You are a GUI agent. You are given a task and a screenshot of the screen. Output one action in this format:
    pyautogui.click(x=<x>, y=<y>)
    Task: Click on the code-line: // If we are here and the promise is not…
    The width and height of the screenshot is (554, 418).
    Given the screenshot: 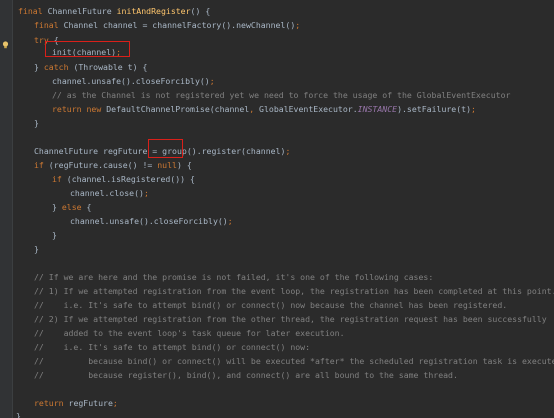 What is the action you would take?
    pyautogui.click(x=233, y=277)
    